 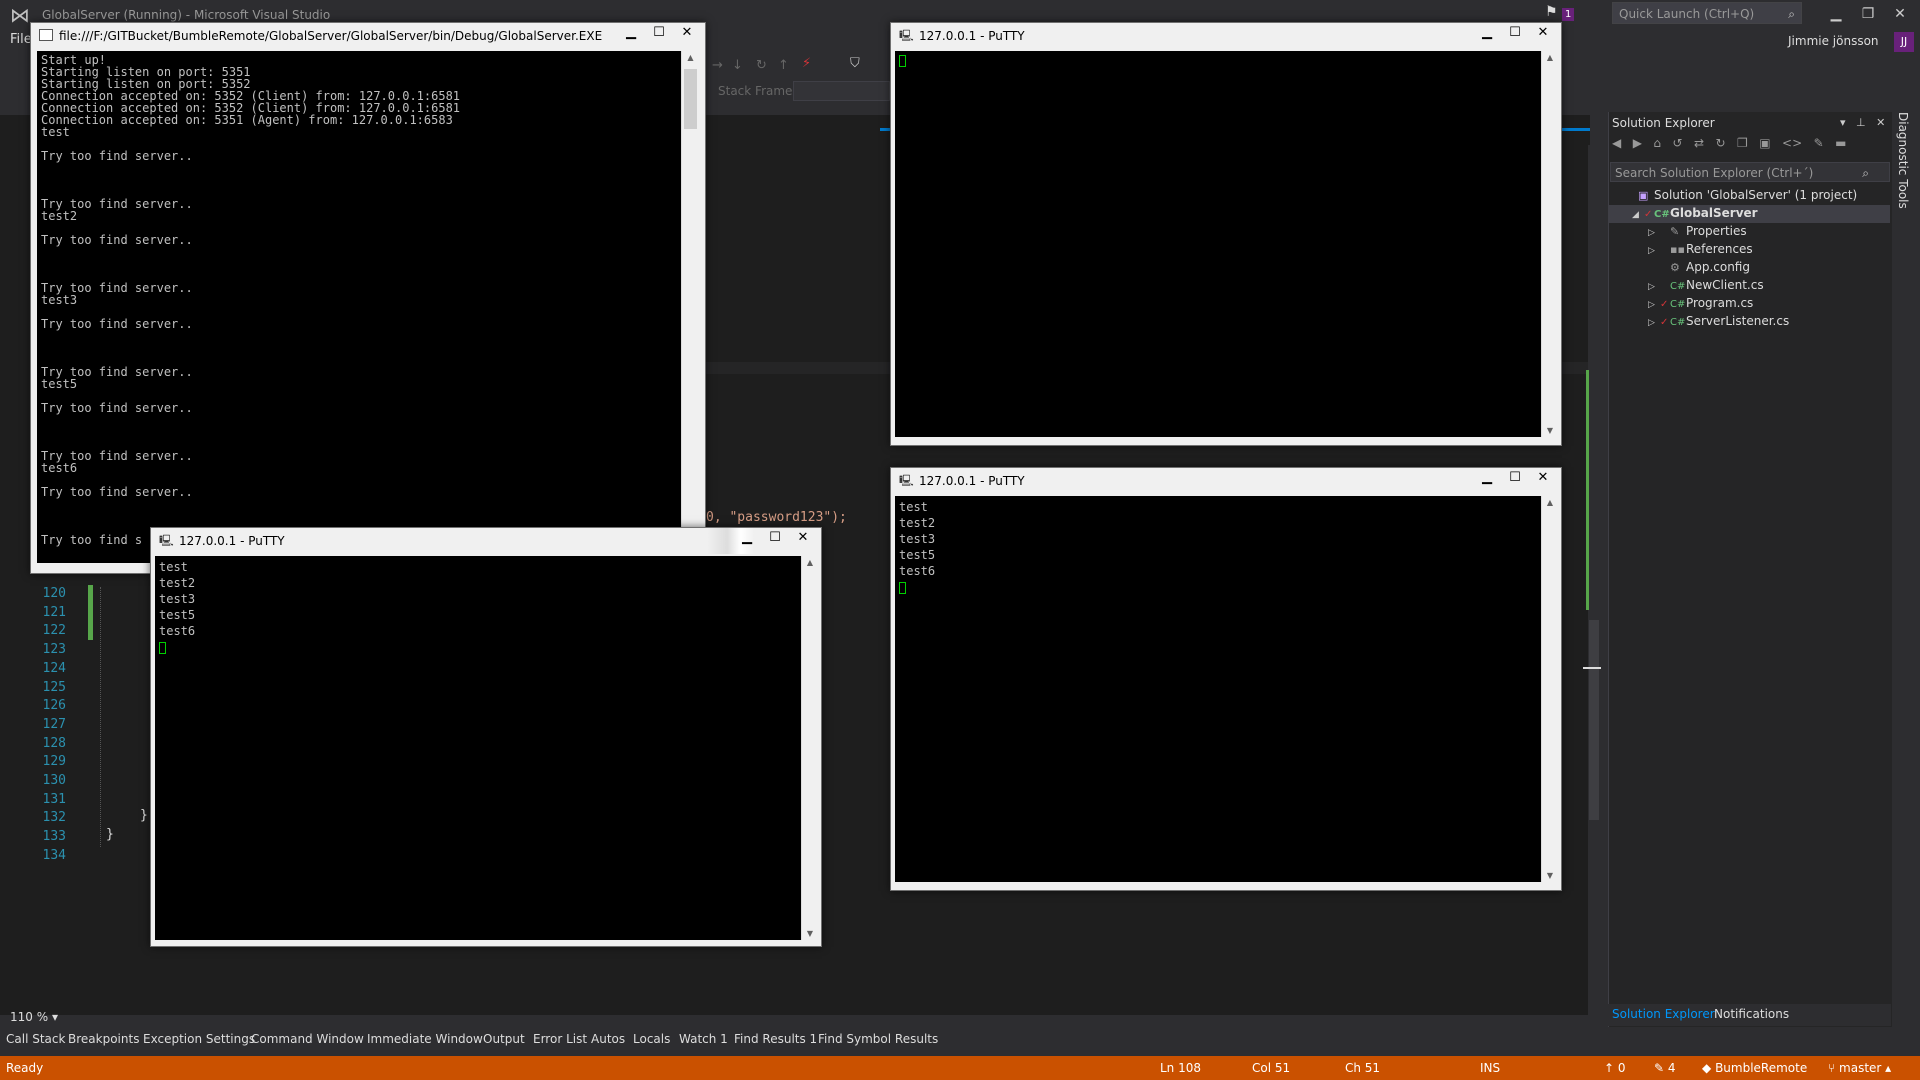 What do you see at coordinates (855, 63) in the screenshot?
I see `filter-icon: ⛉` at bounding box center [855, 63].